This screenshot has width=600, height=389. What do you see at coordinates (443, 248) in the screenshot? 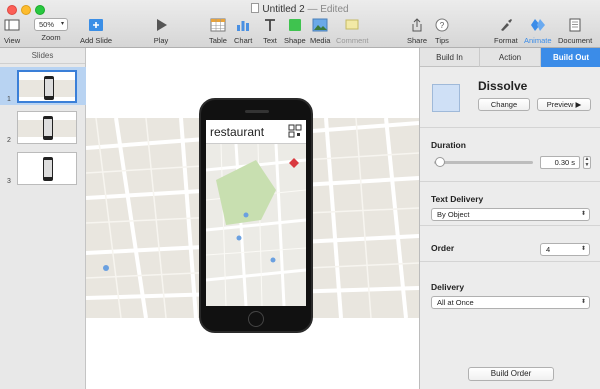
I see `order-label: Order` at bounding box center [443, 248].